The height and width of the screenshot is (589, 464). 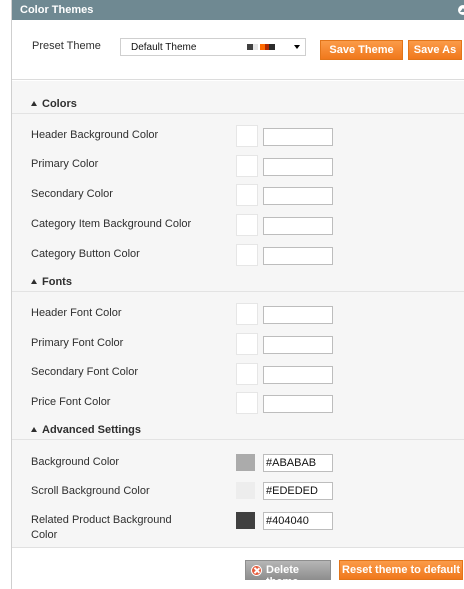 What do you see at coordinates (247, 344) in the screenshot?
I see `primary-font-color-swatch` at bounding box center [247, 344].